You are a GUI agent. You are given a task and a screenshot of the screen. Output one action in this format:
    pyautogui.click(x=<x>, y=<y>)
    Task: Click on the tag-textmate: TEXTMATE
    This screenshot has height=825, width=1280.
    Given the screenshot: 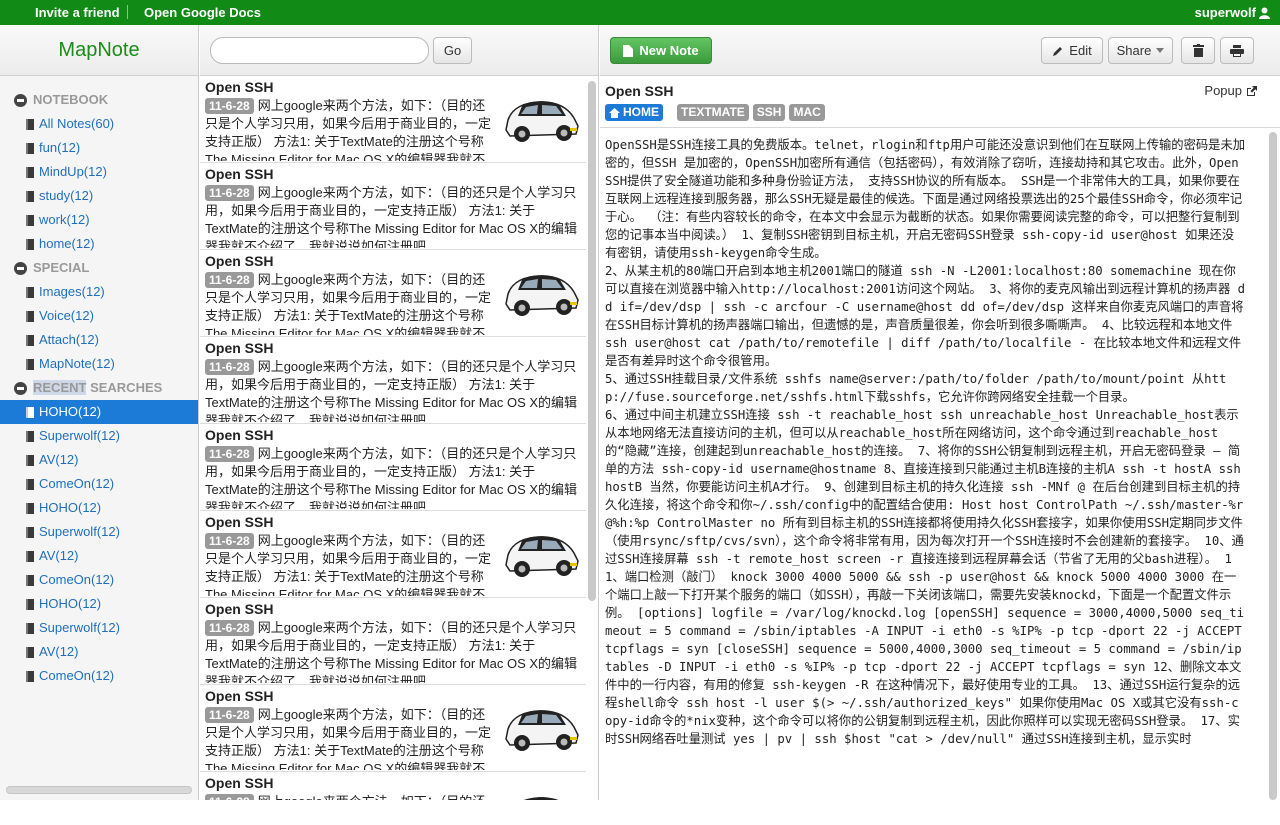 What is the action you would take?
    pyautogui.click(x=713, y=112)
    